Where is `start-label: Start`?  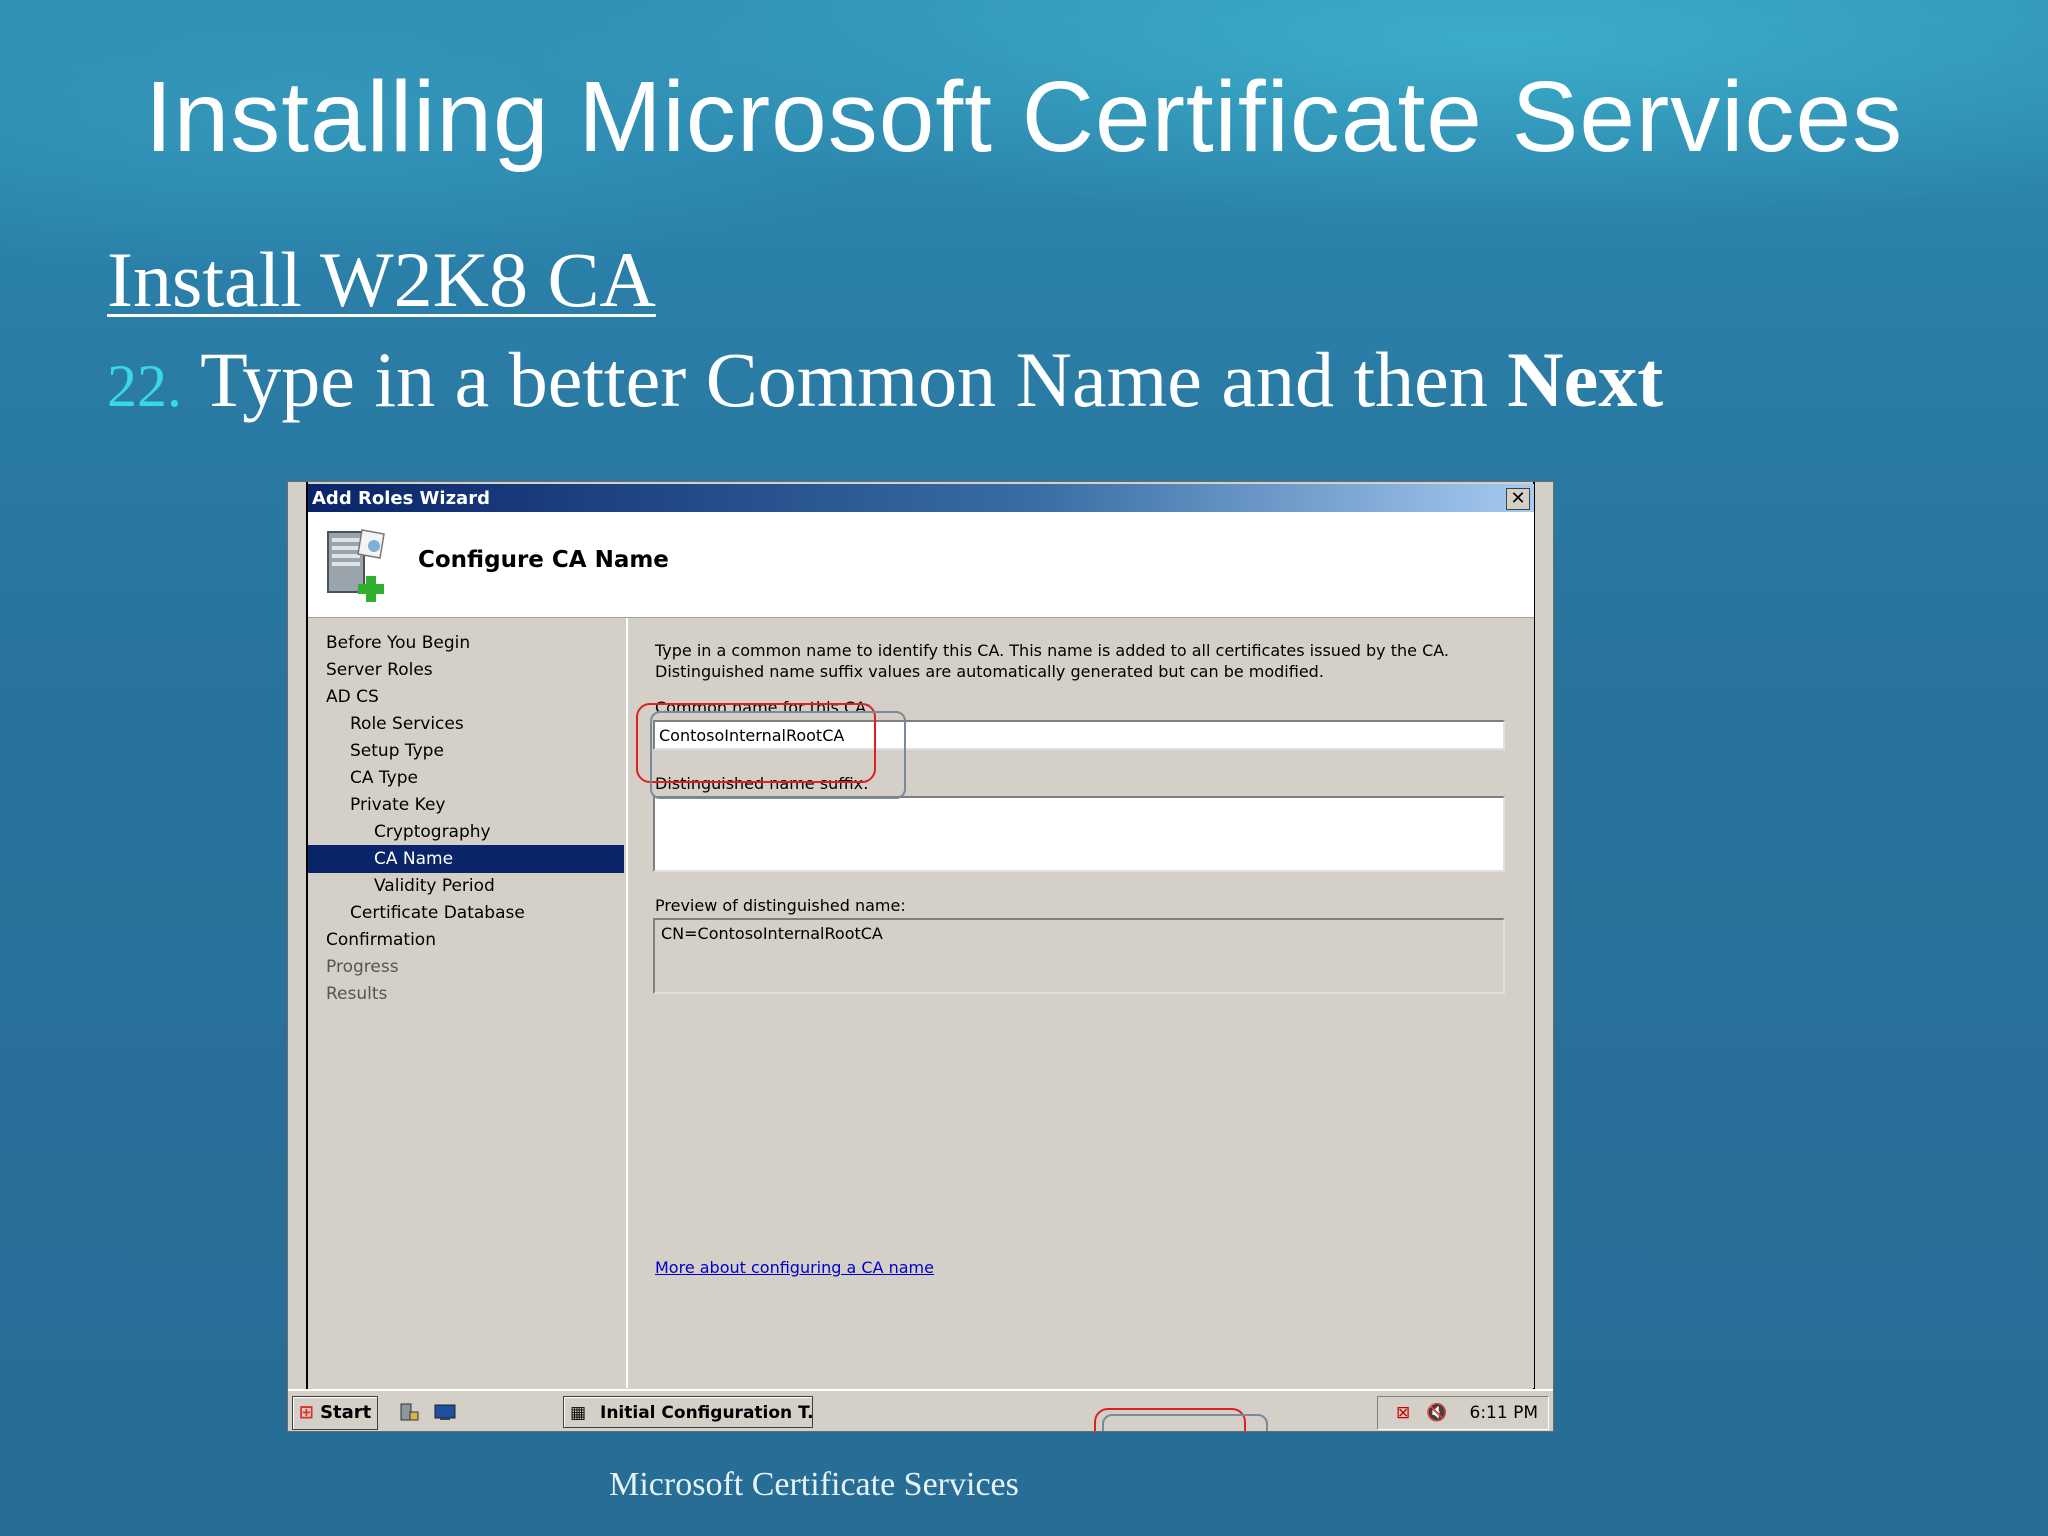 start-label: Start is located at coordinates (346, 1412).